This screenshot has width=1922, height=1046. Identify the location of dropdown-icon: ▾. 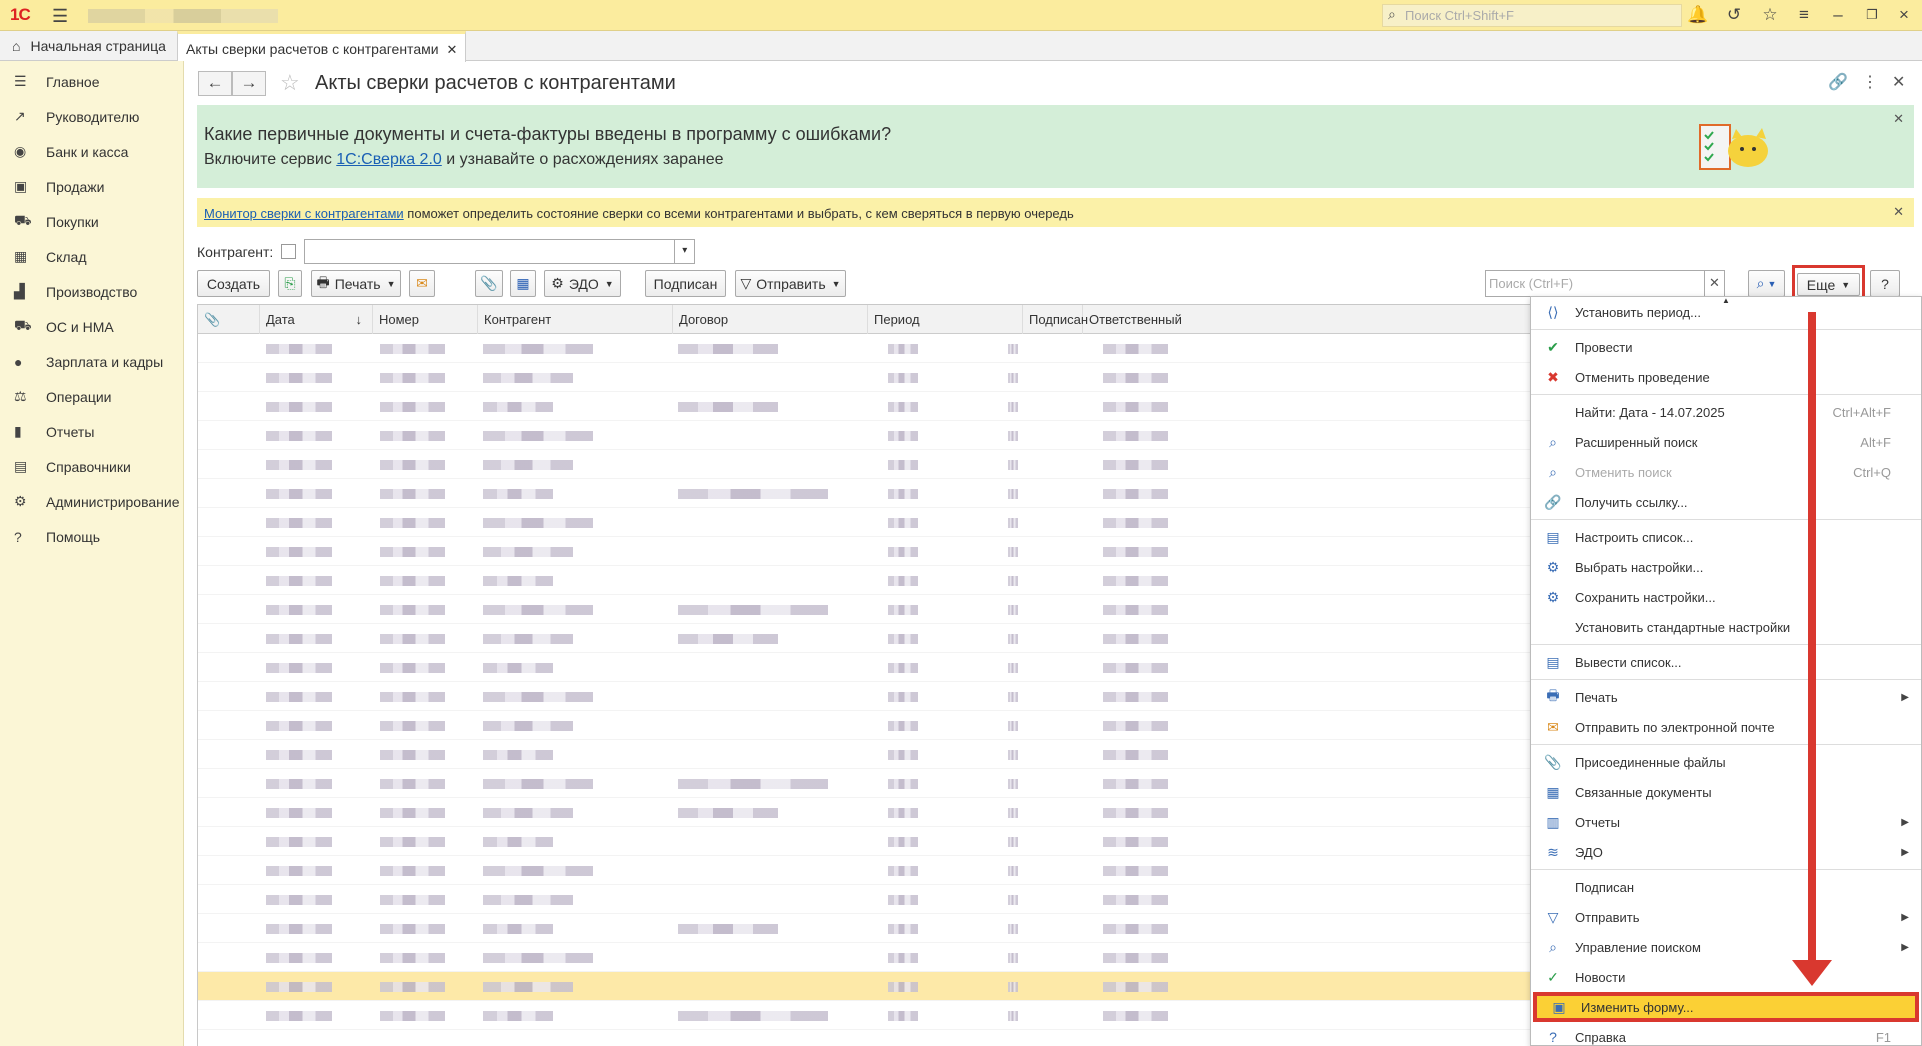
(684, 251).